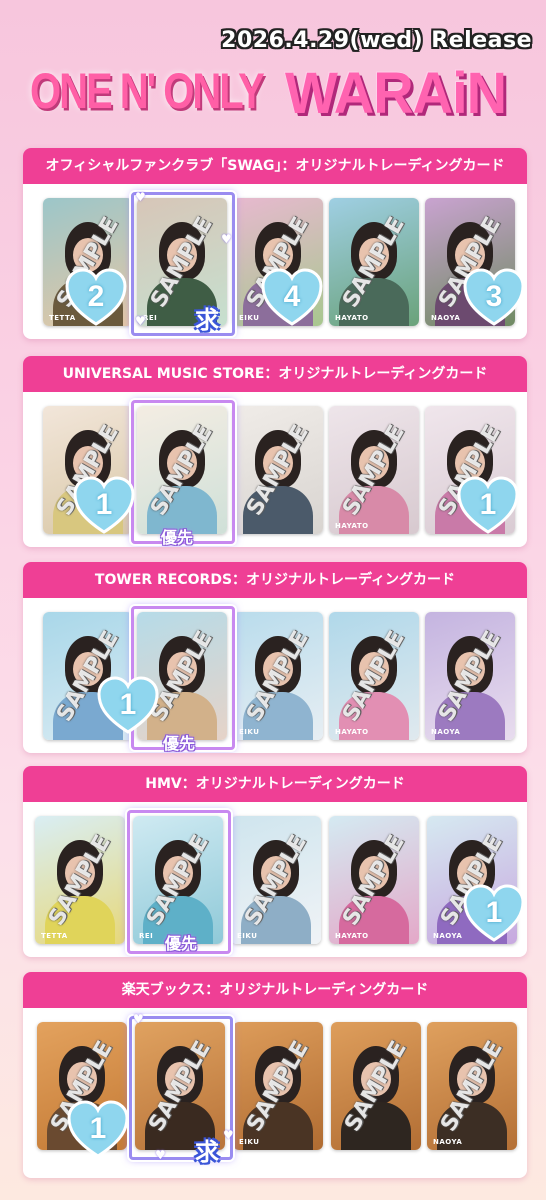 The image size is (546, 1200). Describe the element at coordinates (275, 990) in the screenshot. I see `section-title: 楽天ブックス：オリジナルトレーディングカード` at that location.